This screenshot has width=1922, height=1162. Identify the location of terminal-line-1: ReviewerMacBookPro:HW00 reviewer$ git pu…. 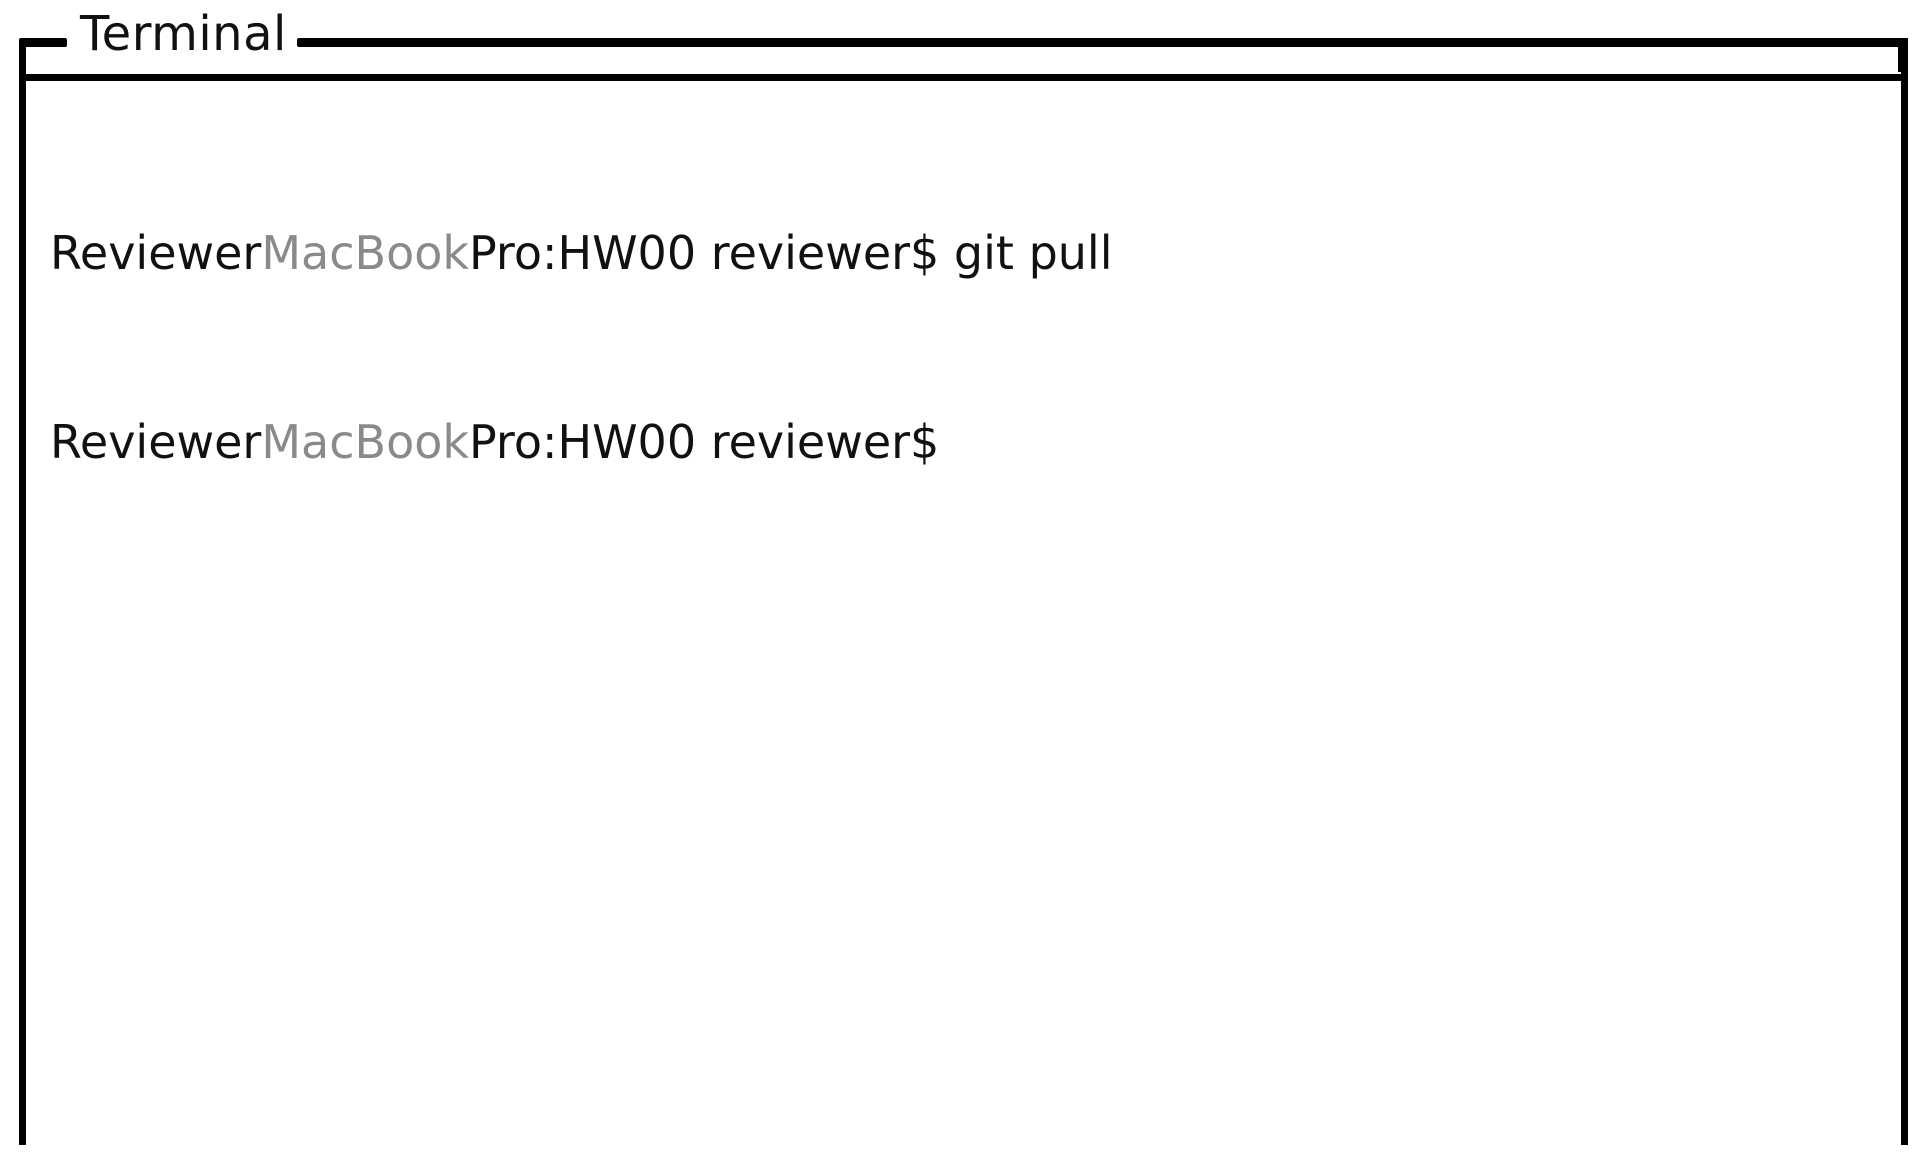
(960, 253).